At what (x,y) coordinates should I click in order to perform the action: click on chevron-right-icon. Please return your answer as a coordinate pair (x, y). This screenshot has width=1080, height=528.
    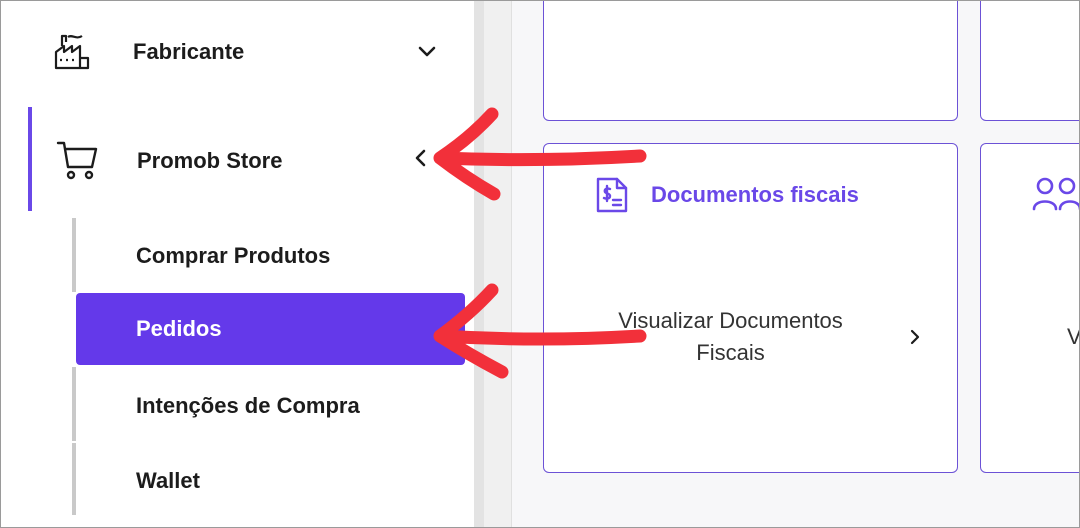
    Looking at the image, I should click on (915, 339).